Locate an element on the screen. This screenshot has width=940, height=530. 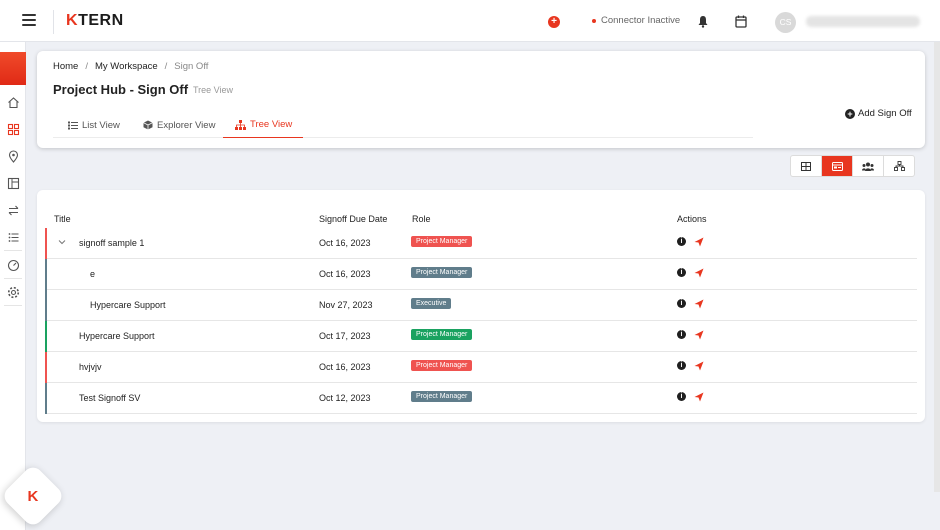
breadcrumb: Home / My Workspace / Sign Off is located at coordinates (131, 66).